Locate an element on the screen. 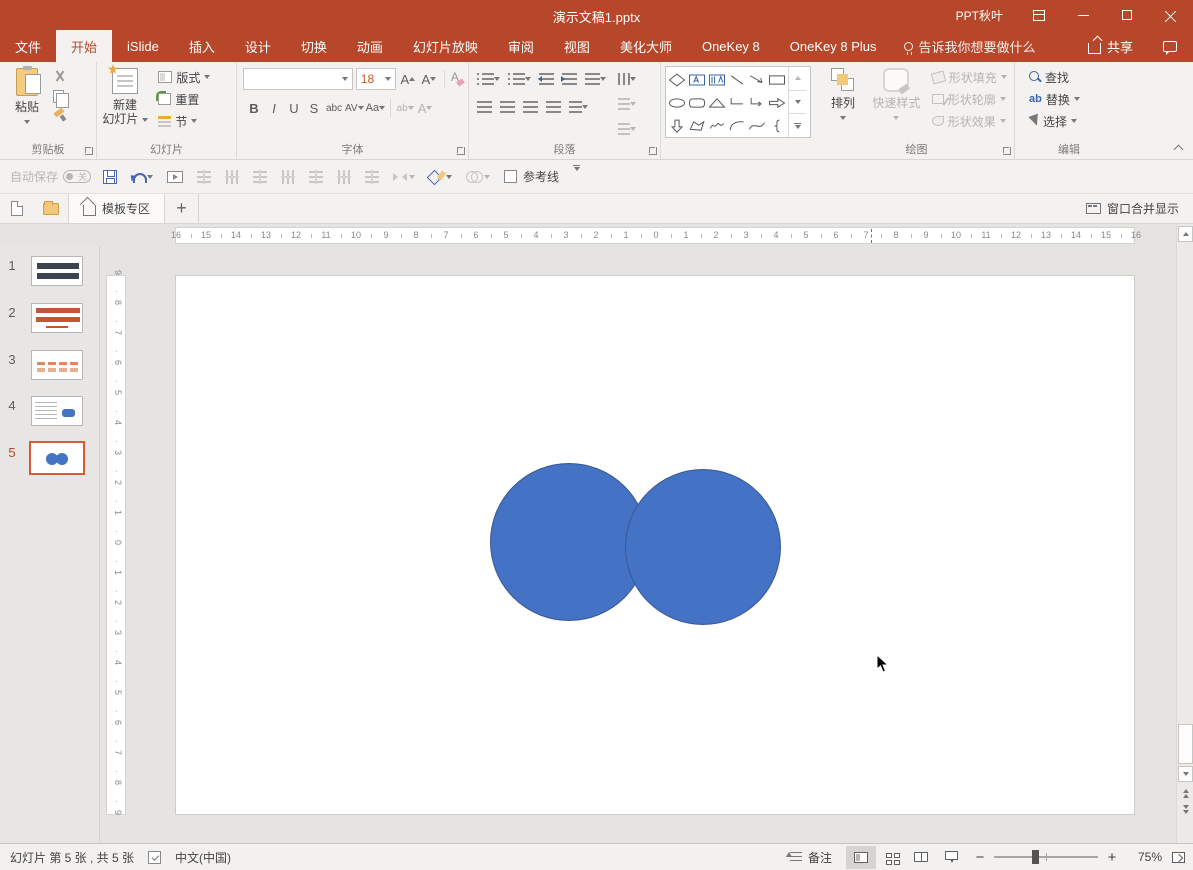 The height and width of the screenshot is (870, 1193). tab-design: 设计 is located at coordinates (258, 46).